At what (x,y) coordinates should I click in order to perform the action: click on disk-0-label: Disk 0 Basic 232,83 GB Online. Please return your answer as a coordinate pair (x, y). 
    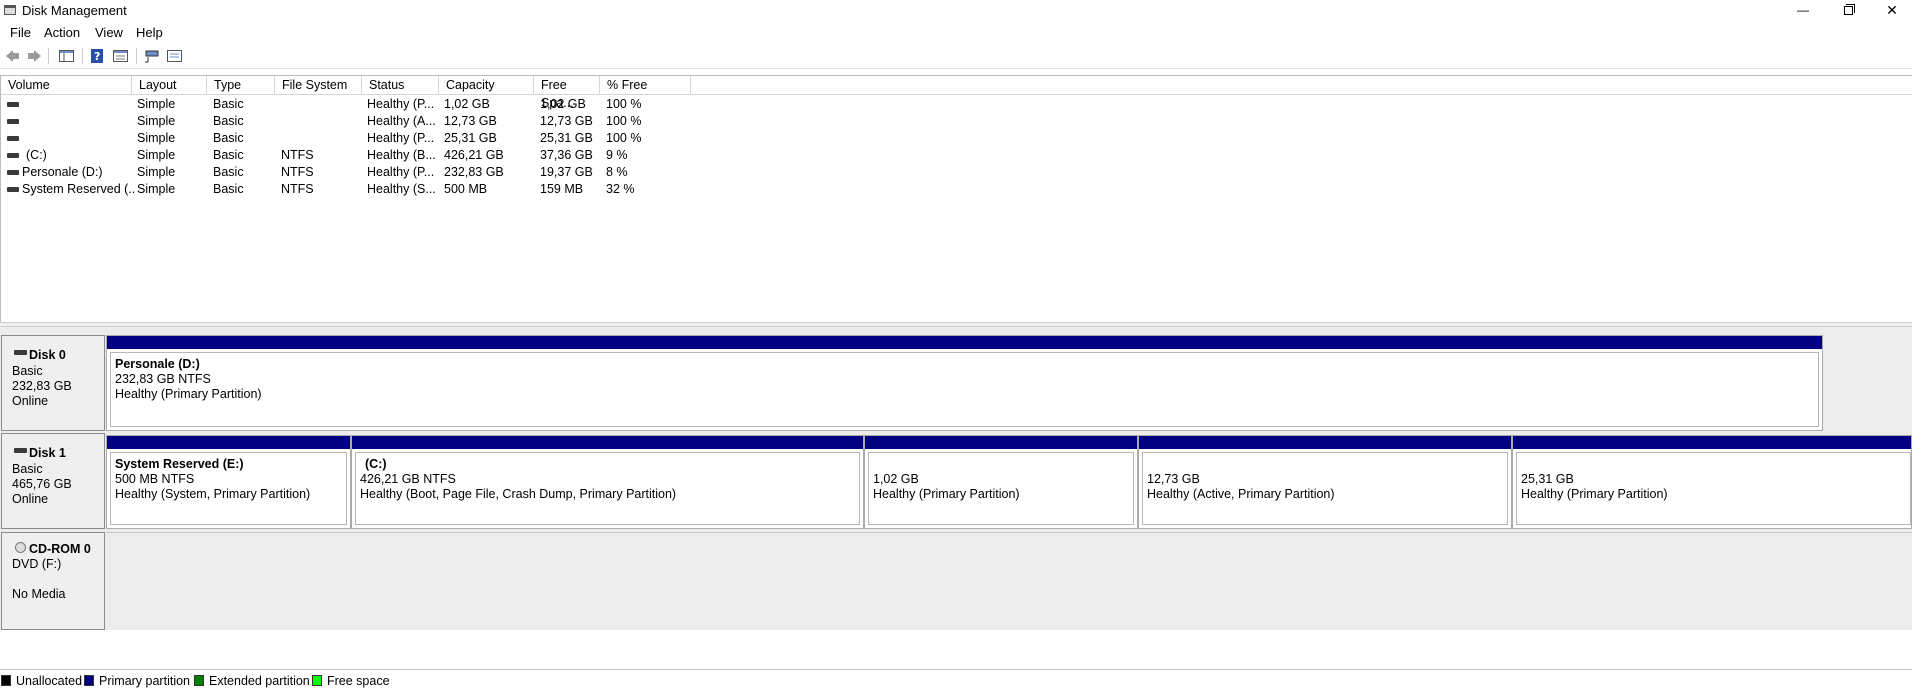
    Looking at the image, I should click on (53, 383).